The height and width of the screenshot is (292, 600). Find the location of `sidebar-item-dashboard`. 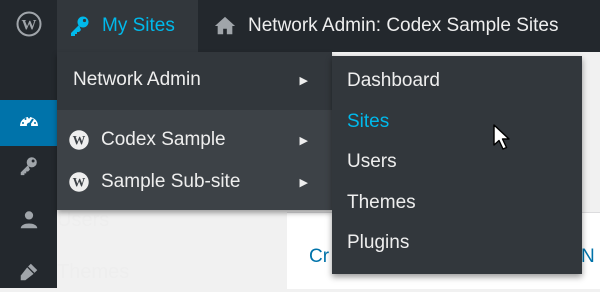

sidebar-item-dashboard is located at coordinates (28, 123).